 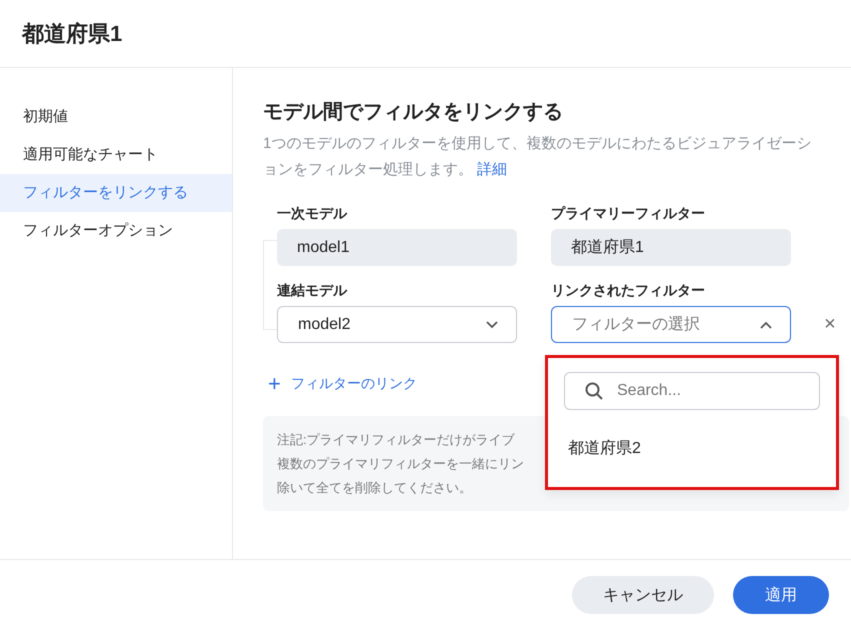 What do you see at coordinates (671, 324) in the screenshot?
I see `filter-dropdown: フィルターの選択` at bounding box center [671, 324].